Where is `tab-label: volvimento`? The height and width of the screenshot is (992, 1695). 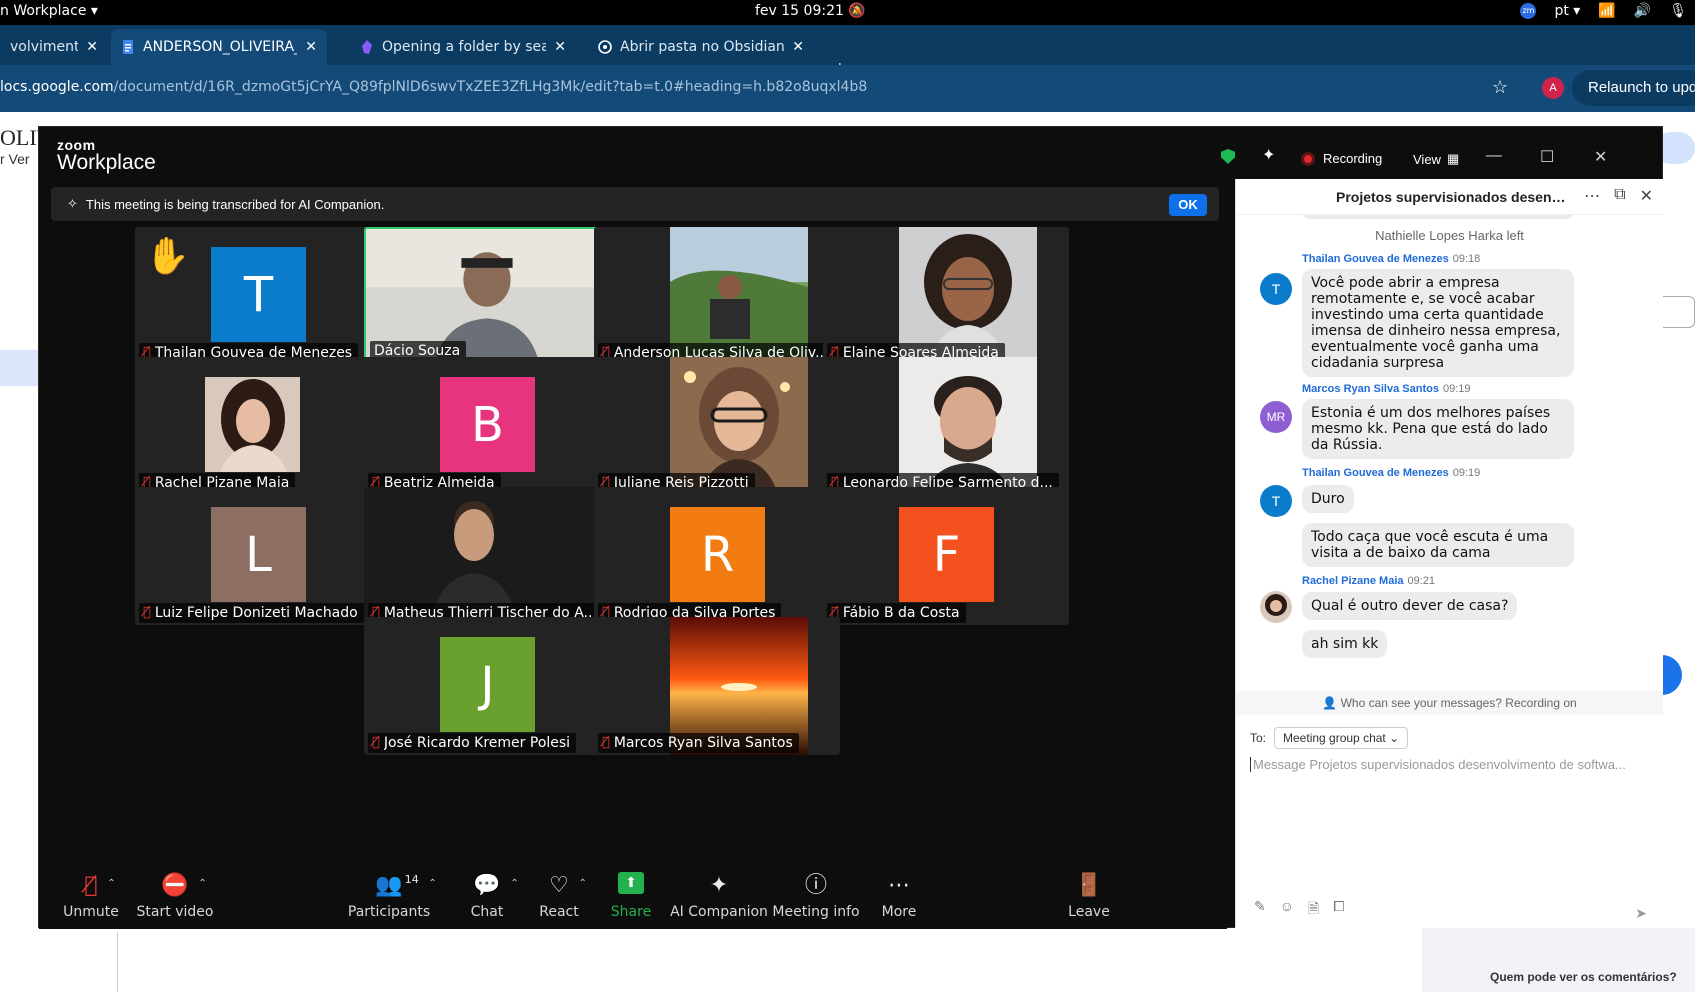
tab-label: volvimento is located at coordinates (44, 47).